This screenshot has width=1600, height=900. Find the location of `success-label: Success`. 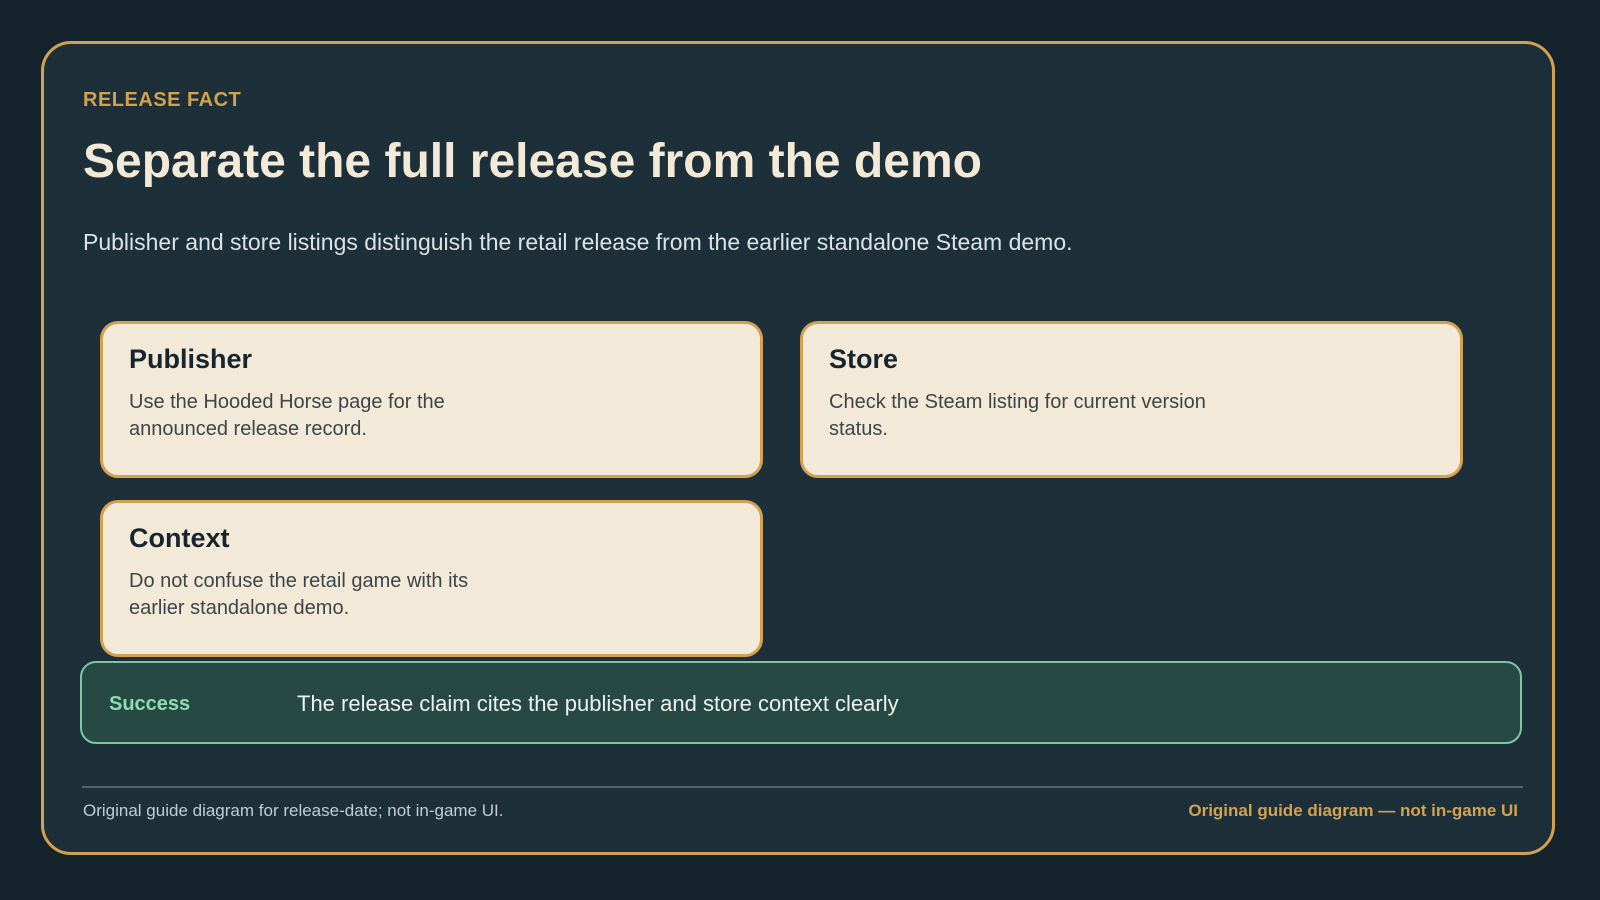

success-label: Success is located at coordinates (150, 704).